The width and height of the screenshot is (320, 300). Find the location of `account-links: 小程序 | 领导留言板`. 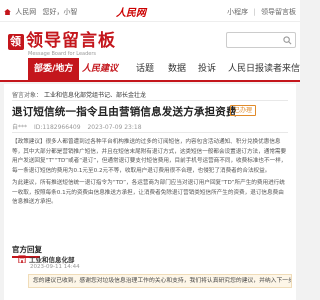

account-links: 小程序 | 领导留言板 is located at coordinates (261, 12).